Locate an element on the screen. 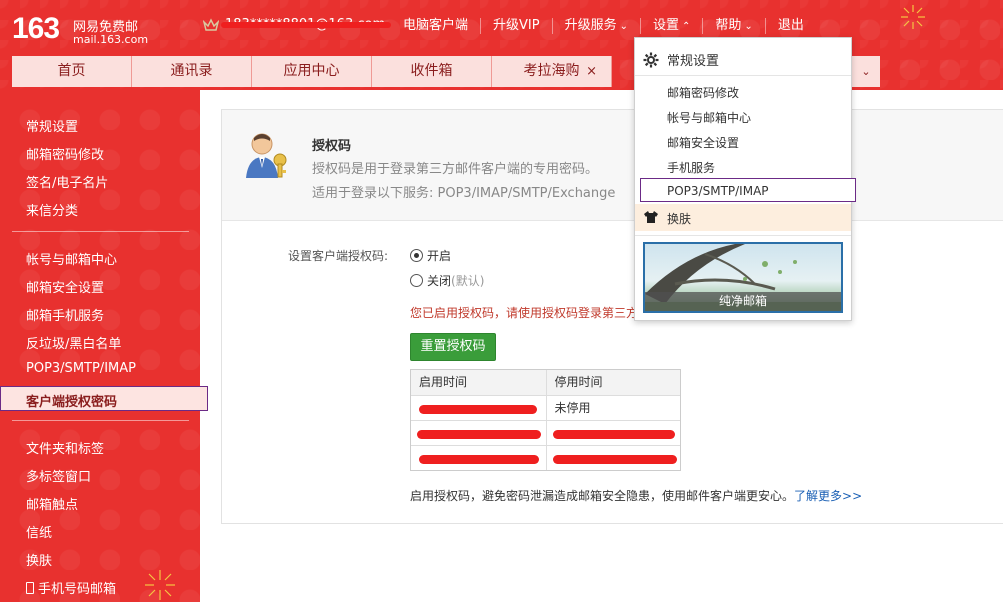 This screenshot has height=602, width=1003. sidebar-item-multitab: 多标签窗口 is located at coordinates (58, 475).